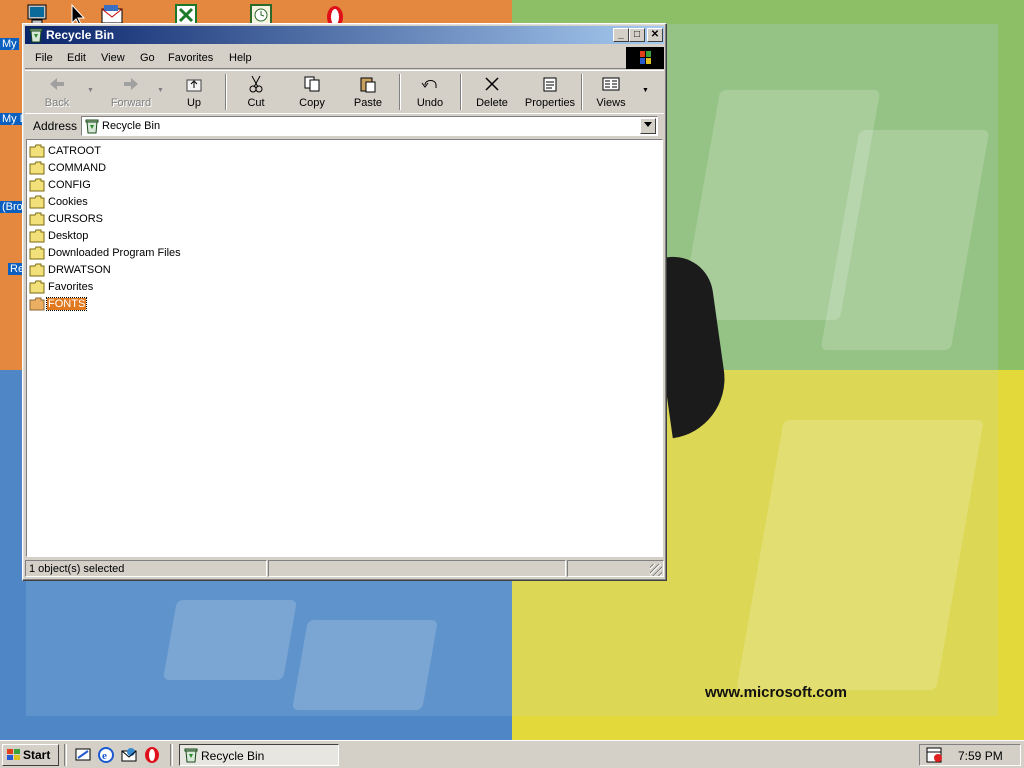 This screenshot has width=1024, height=768. Describe the element at coordinates (57, 103) in the screenshot. I see `back-label: Back` at that location.